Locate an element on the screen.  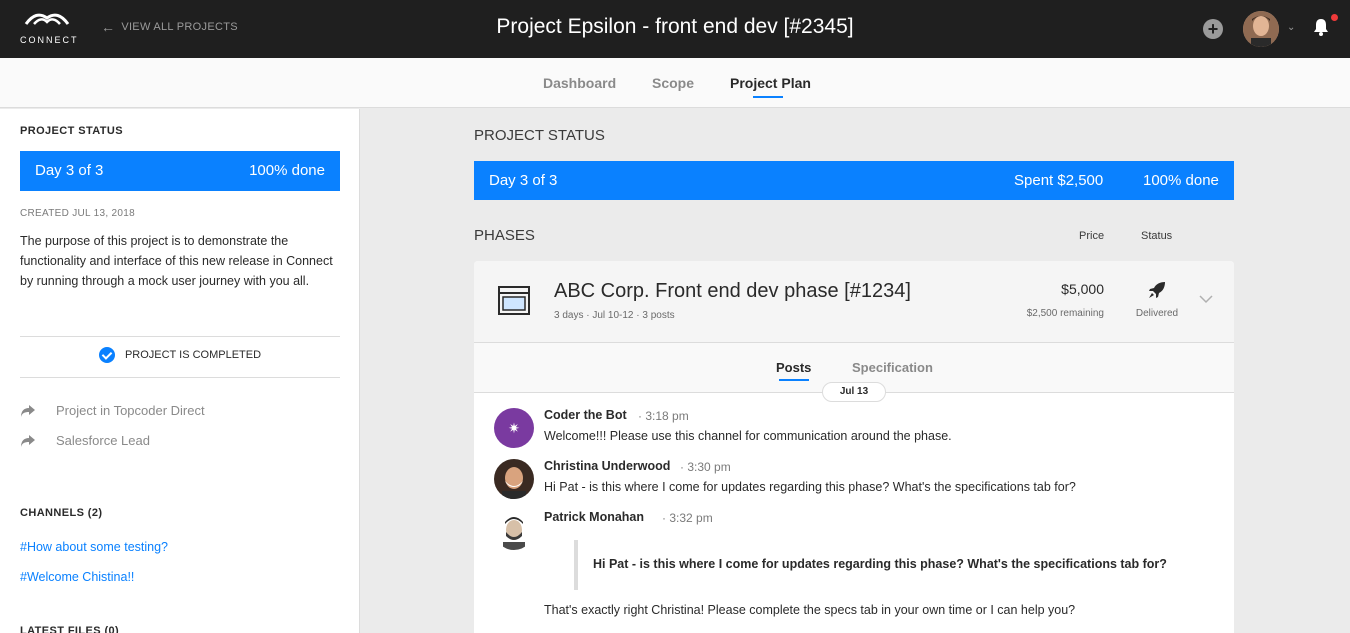
salesforce-lead-link: Salesforce Lead is located at coordinates (85, 440).